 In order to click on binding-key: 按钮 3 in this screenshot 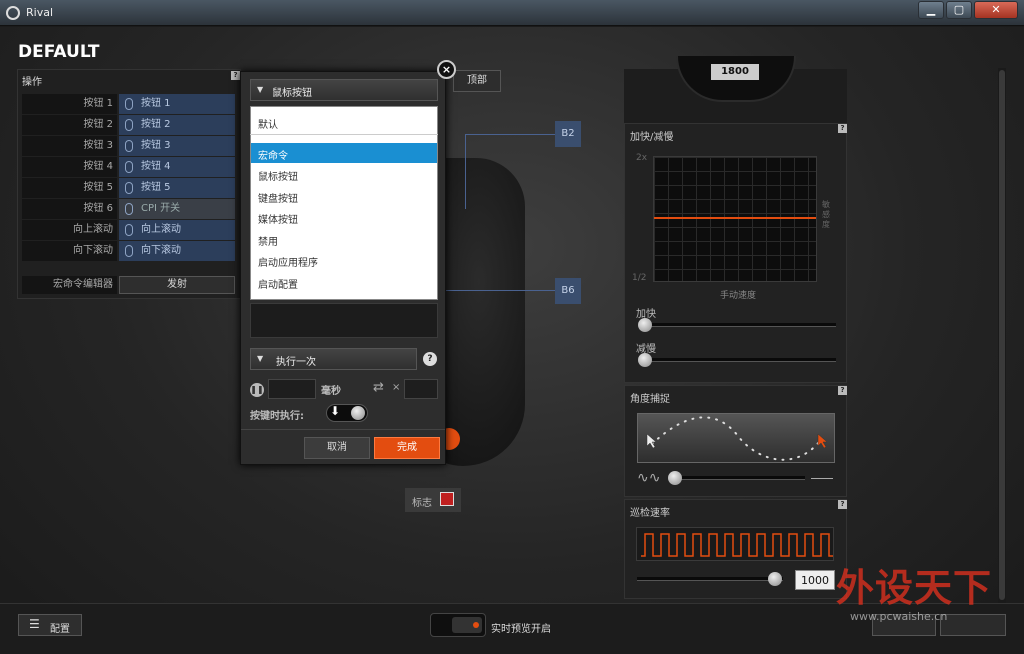, I will do `click(69, 146)`.